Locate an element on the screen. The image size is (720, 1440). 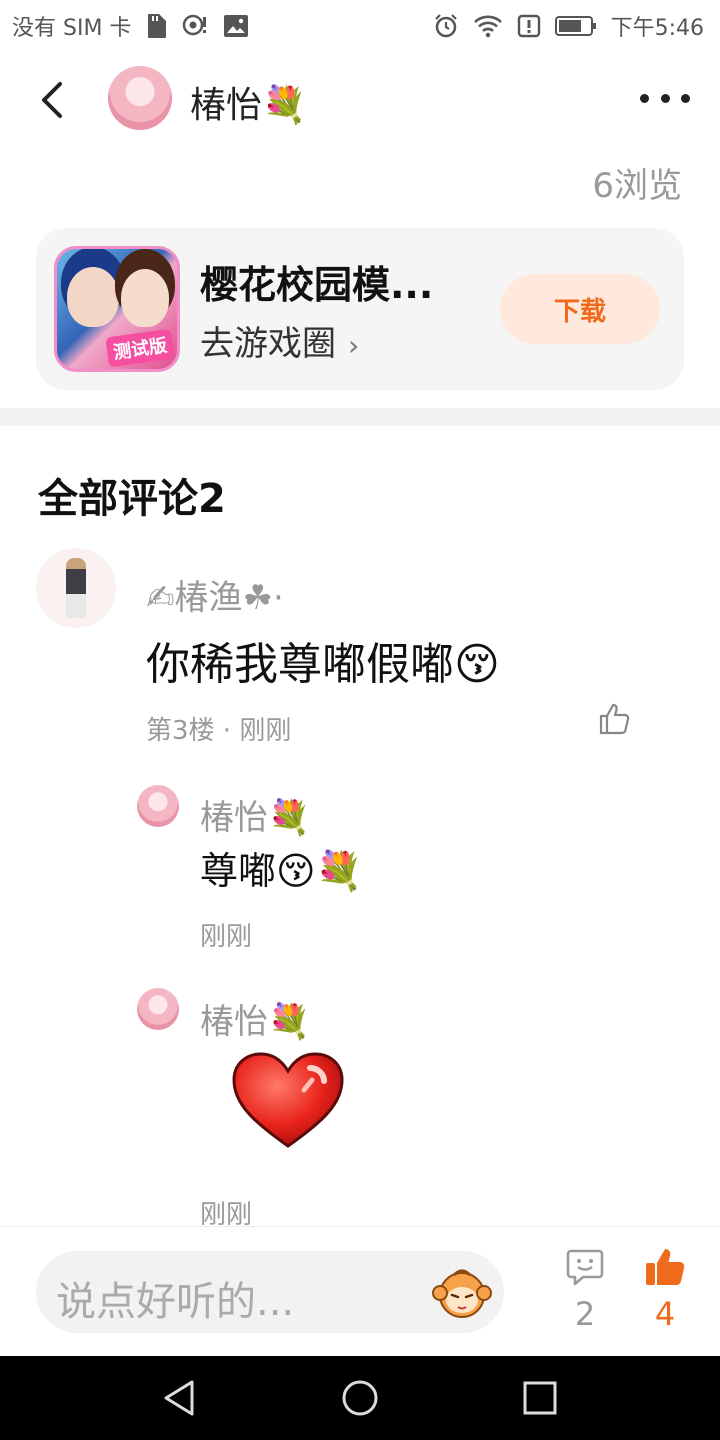
sd-card-icon is located at coordinates (157, 26).